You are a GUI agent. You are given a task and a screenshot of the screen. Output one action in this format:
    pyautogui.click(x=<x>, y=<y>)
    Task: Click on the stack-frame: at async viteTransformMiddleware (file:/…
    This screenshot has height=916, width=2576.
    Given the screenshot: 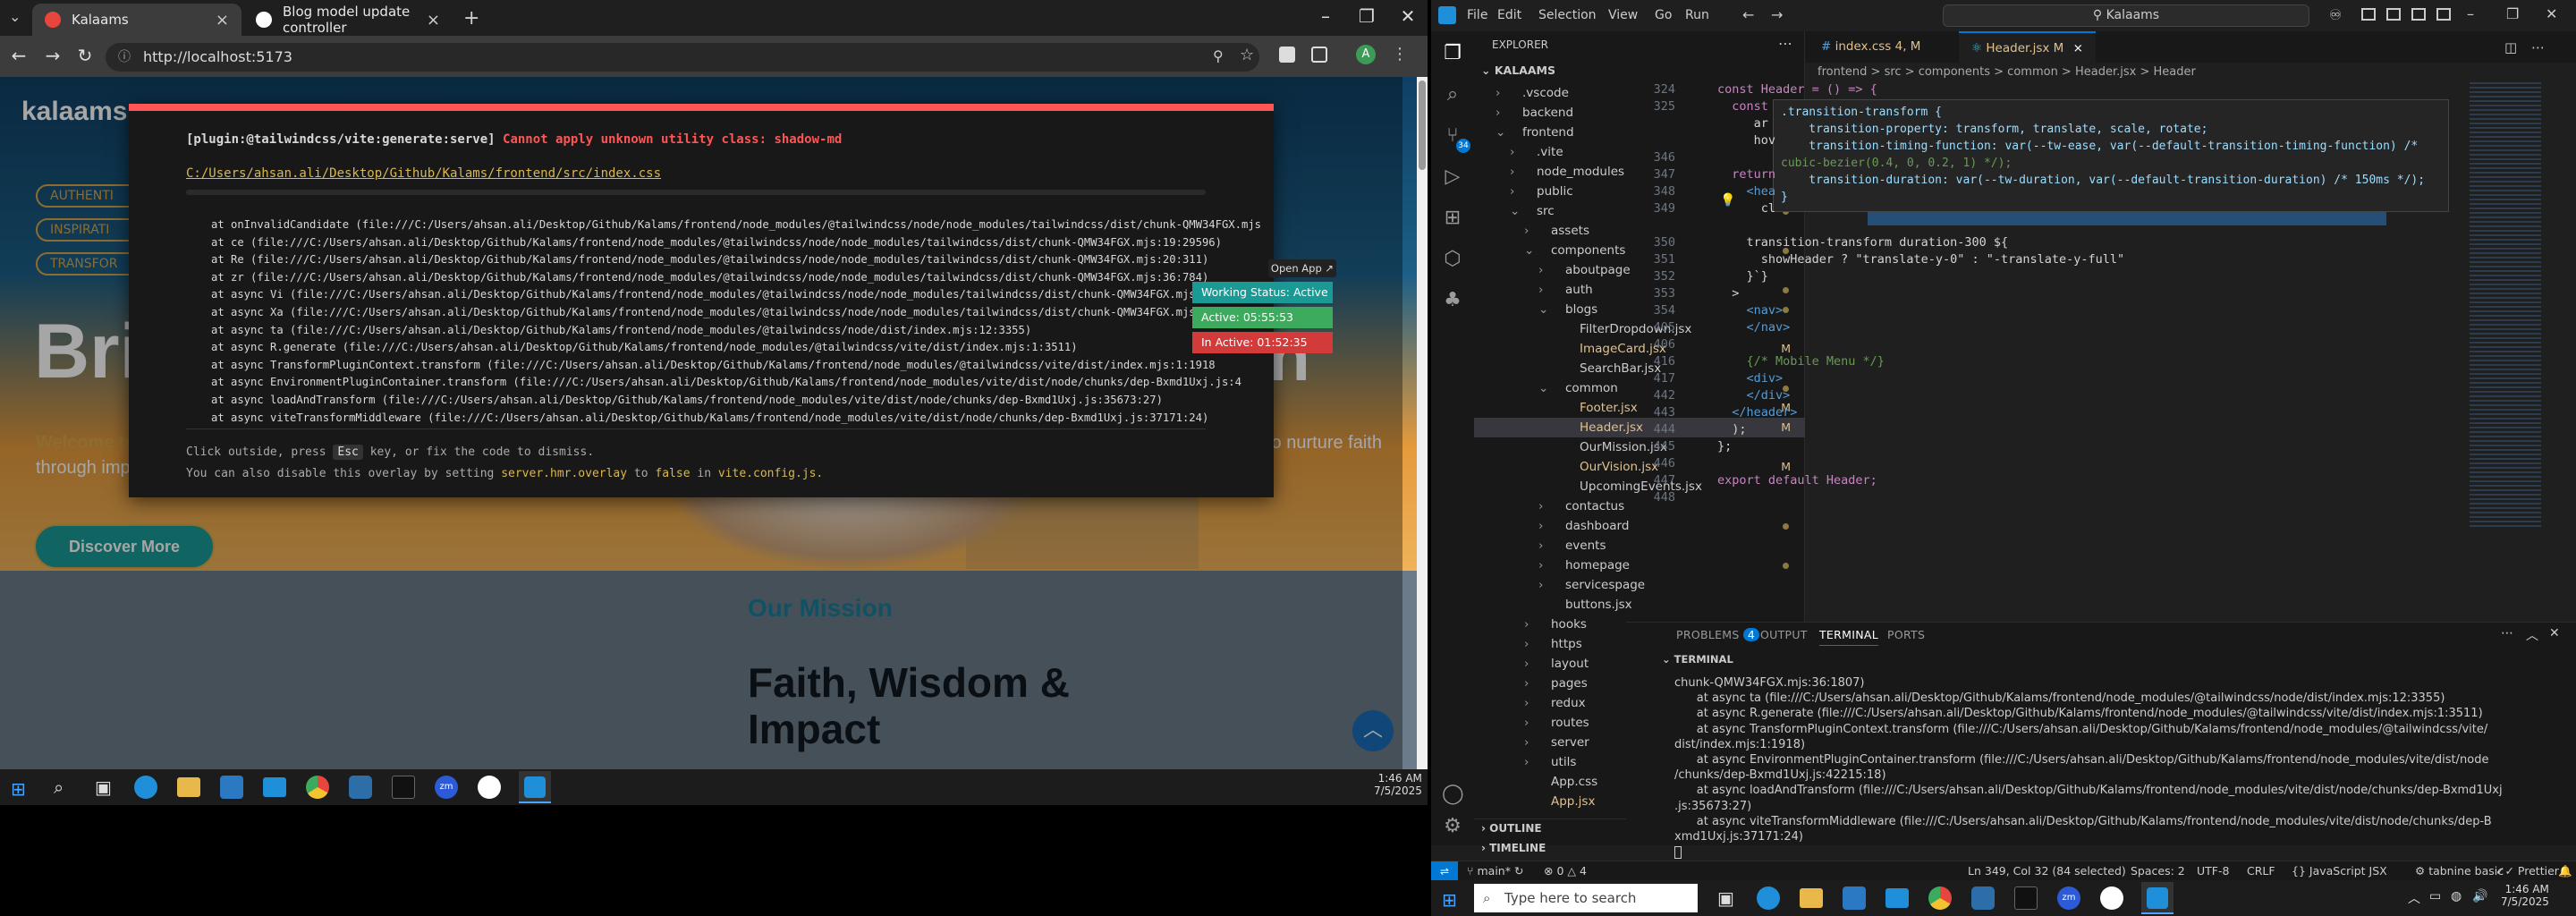 What is the action you would take?
    pyautogui.click(x=709, y=417)
    